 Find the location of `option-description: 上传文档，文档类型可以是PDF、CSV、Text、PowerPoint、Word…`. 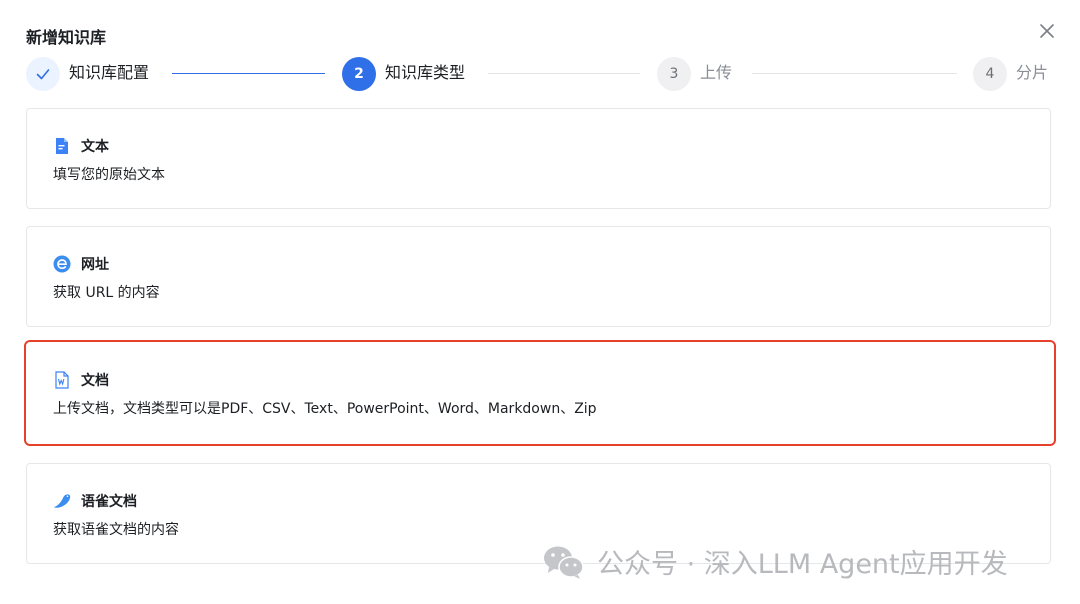

option-description: 上传文档，文档类型可以是PDF、CSV、Text、PowerPoint、Word… is located at coordinates (325, 409).